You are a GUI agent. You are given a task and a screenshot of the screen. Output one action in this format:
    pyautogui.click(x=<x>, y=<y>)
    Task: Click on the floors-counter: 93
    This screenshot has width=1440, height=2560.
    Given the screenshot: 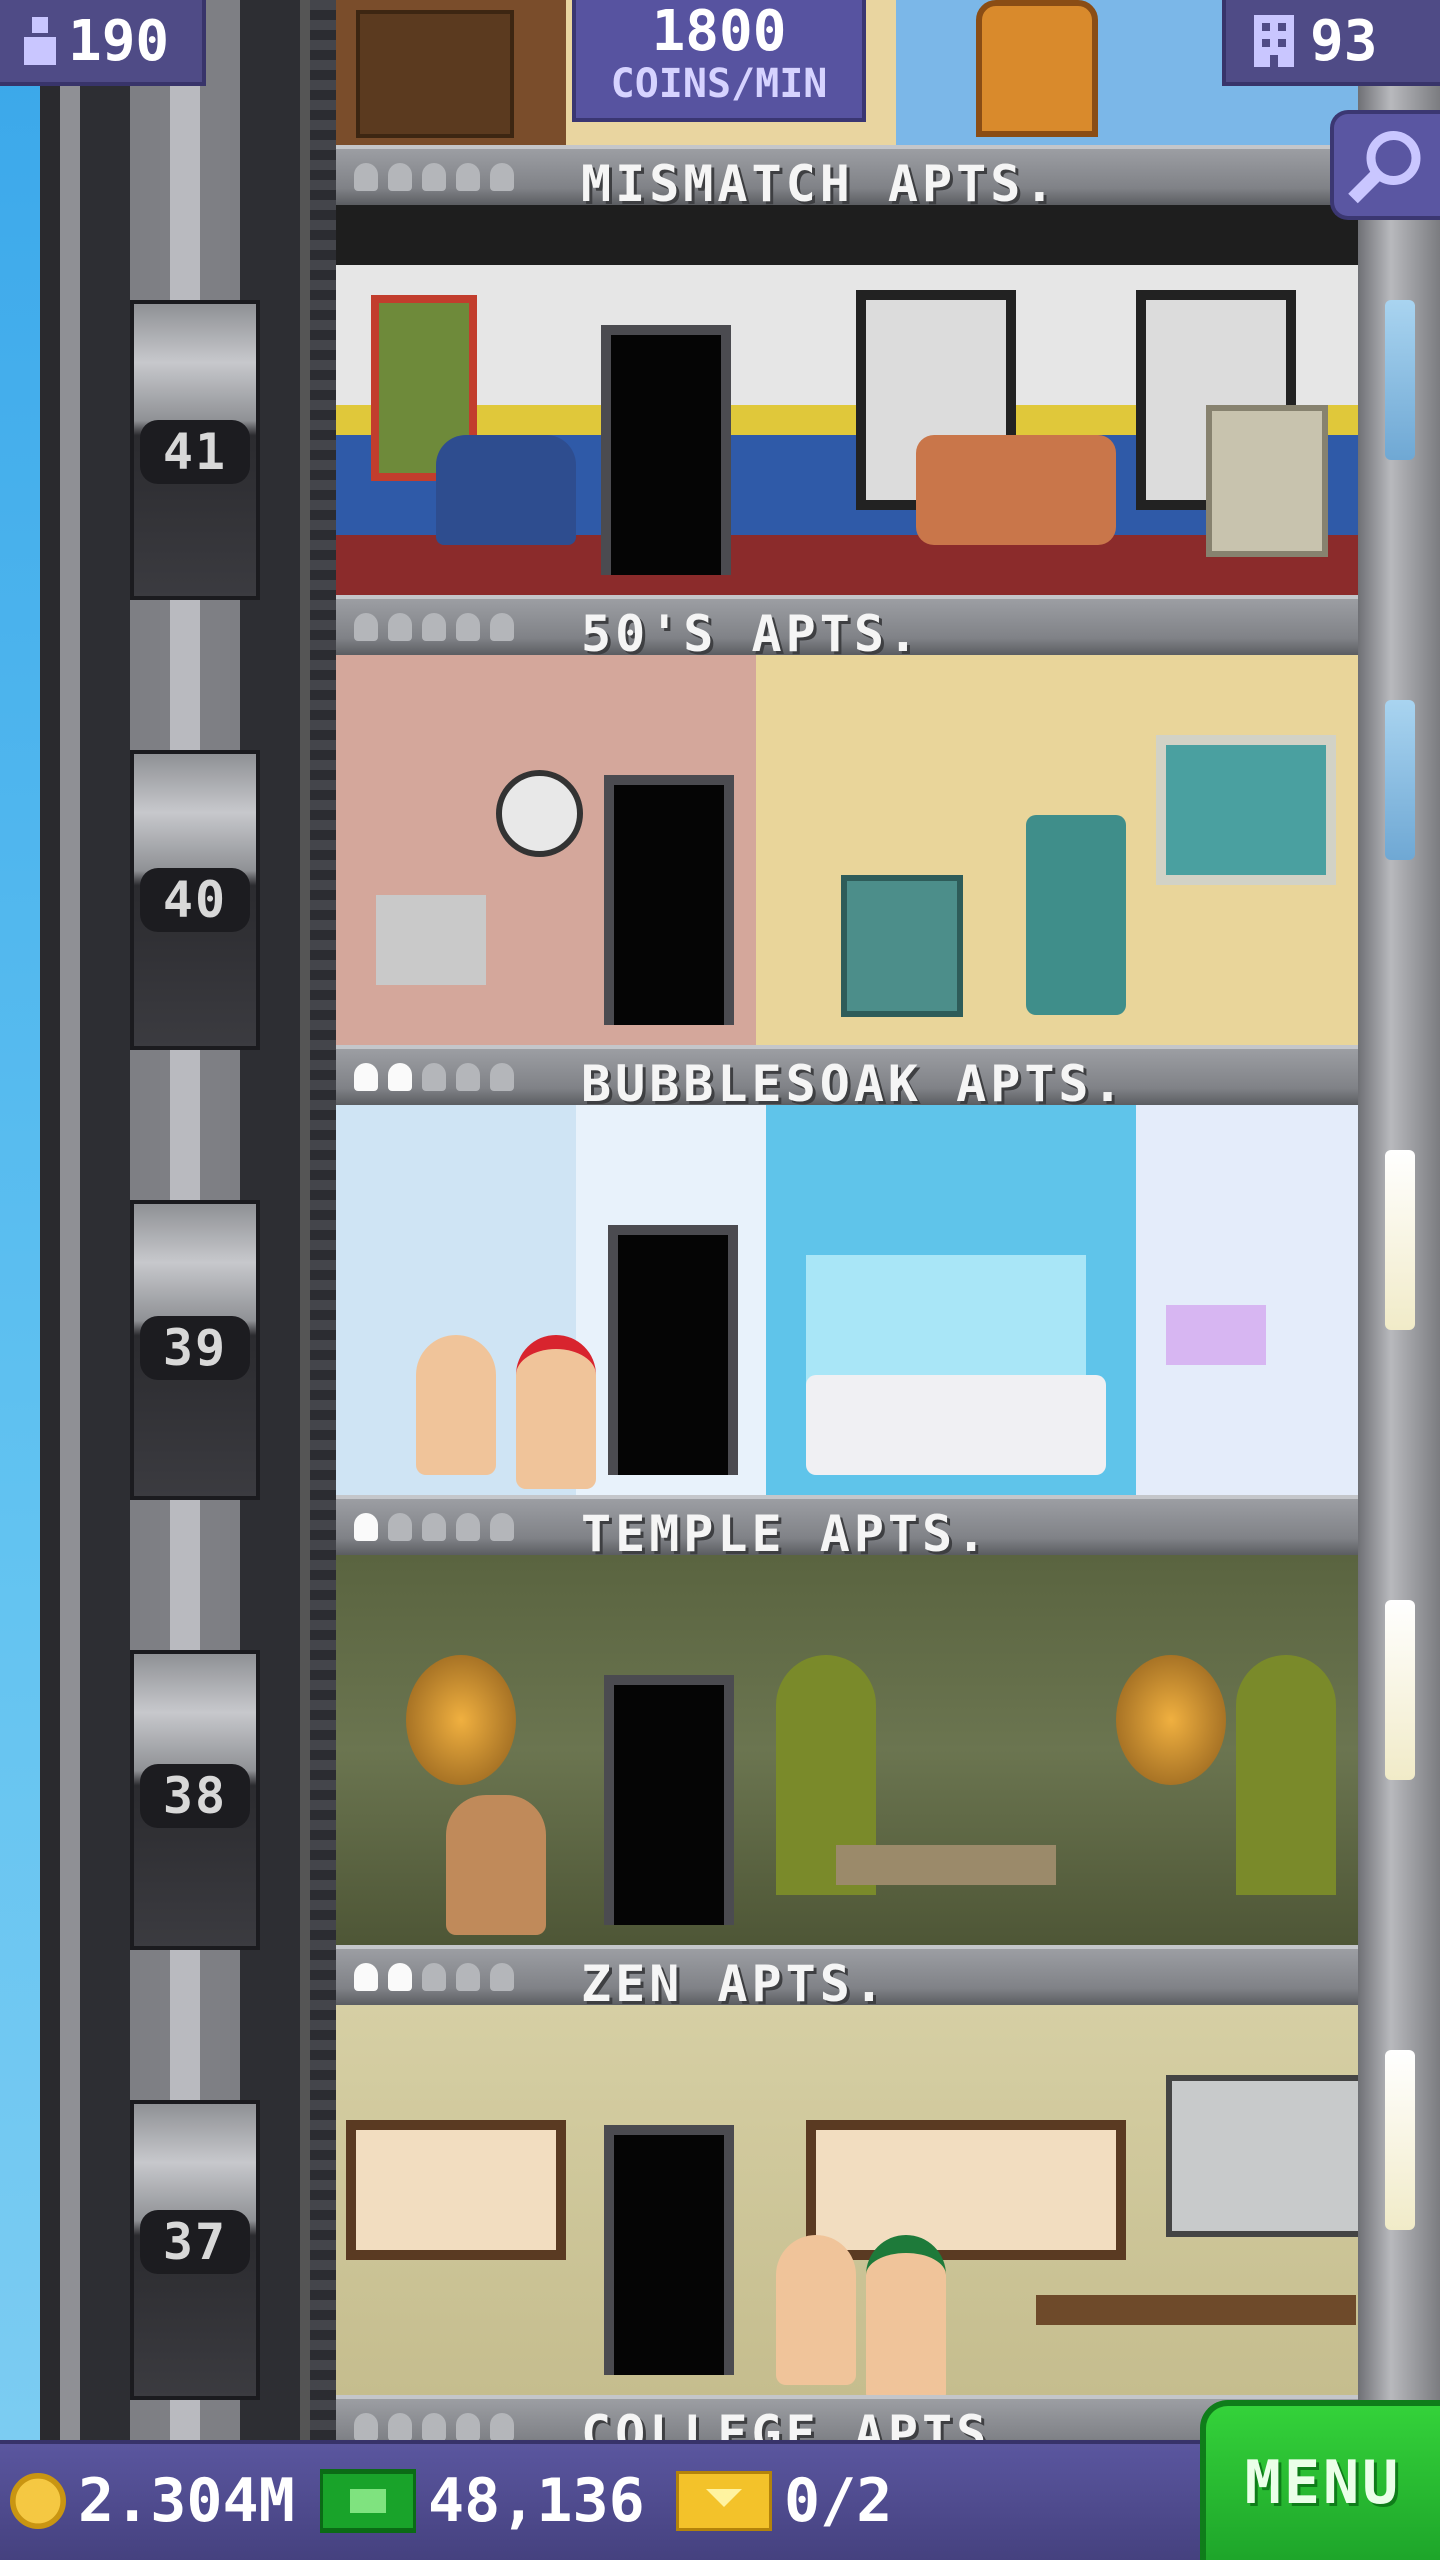 What is the action you would take?
    pyautogui.click(x=1331, y=43)
    